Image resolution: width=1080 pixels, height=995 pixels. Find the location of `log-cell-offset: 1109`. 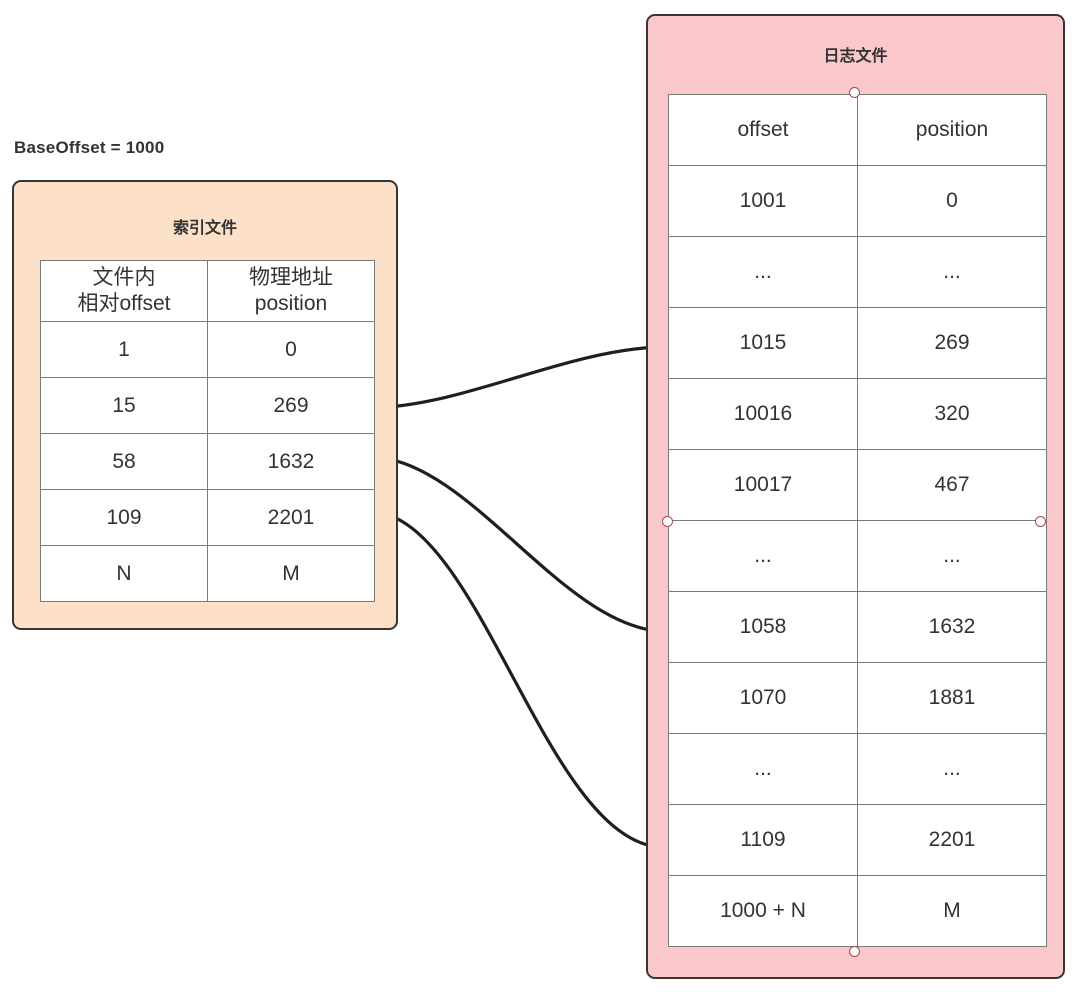

log-cell-offset: 1109 is located at coordinates (763, 840).